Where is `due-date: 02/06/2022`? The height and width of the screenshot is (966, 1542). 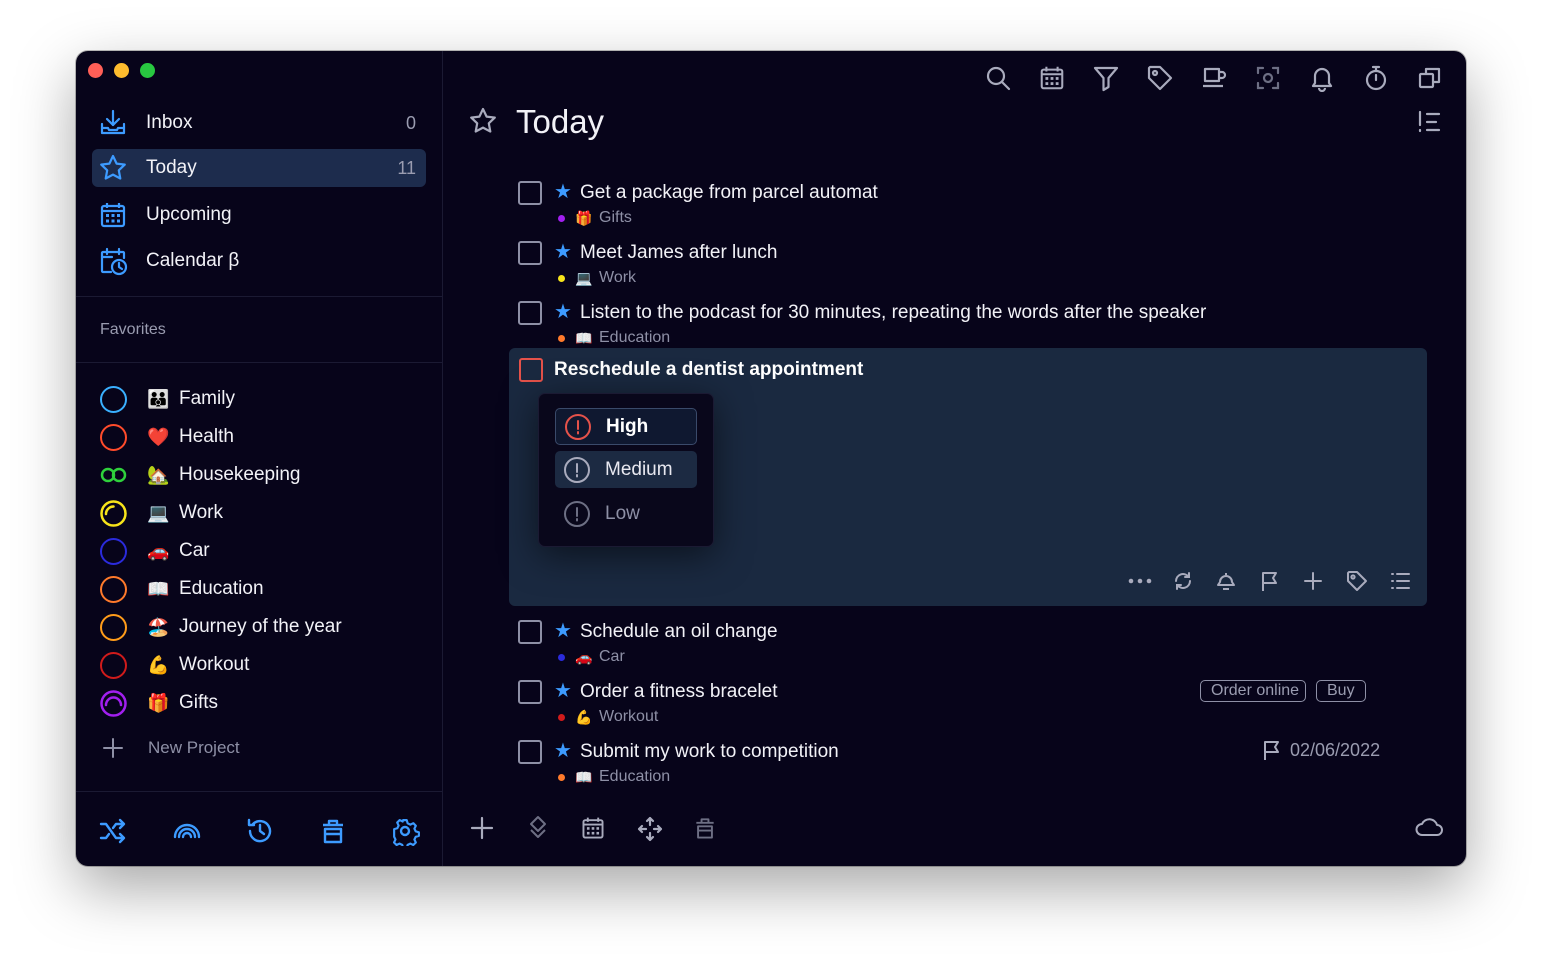 due-date: 02/06/2022 is located at coordinates (1321, 750).